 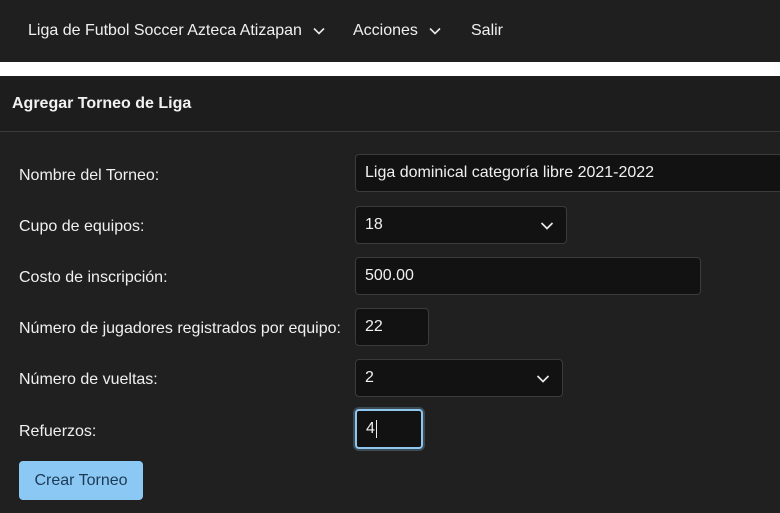 I want to click on team-capacity-label: Cupo de equipos:, so click(x=82, y=226).